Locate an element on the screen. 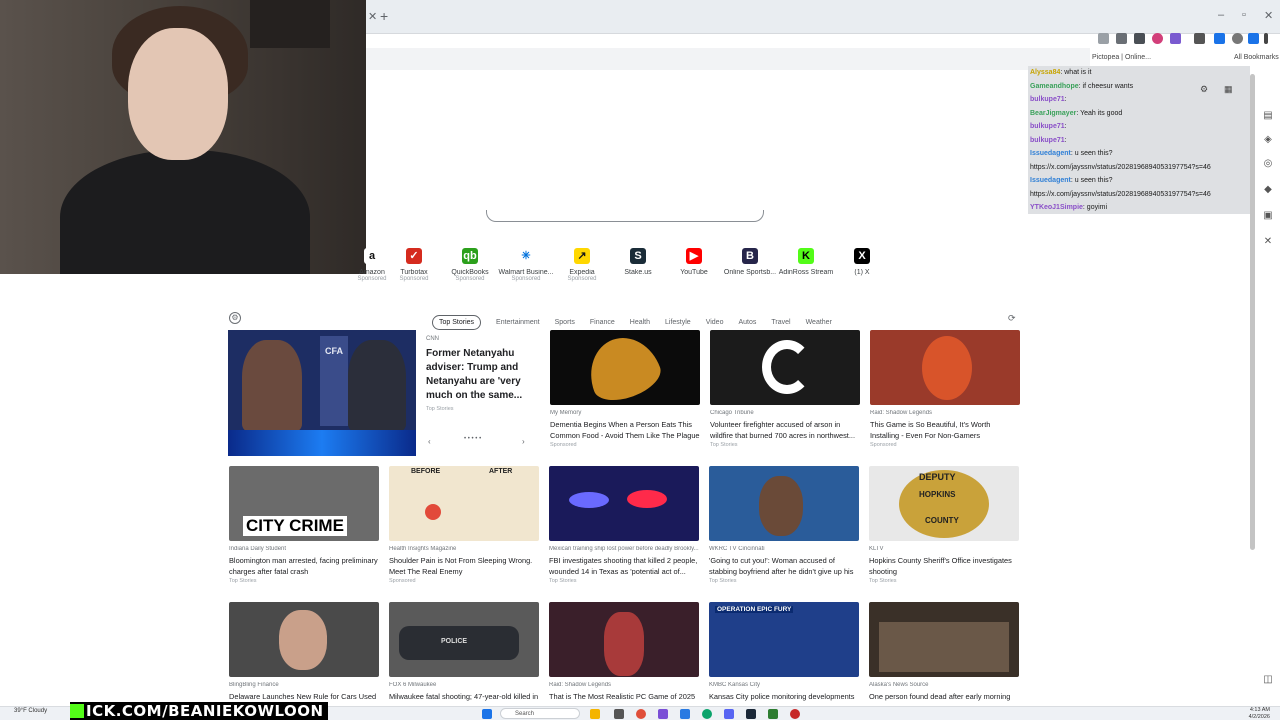  sidebar-icon: ▣ is located at coordinates (1268, 216).